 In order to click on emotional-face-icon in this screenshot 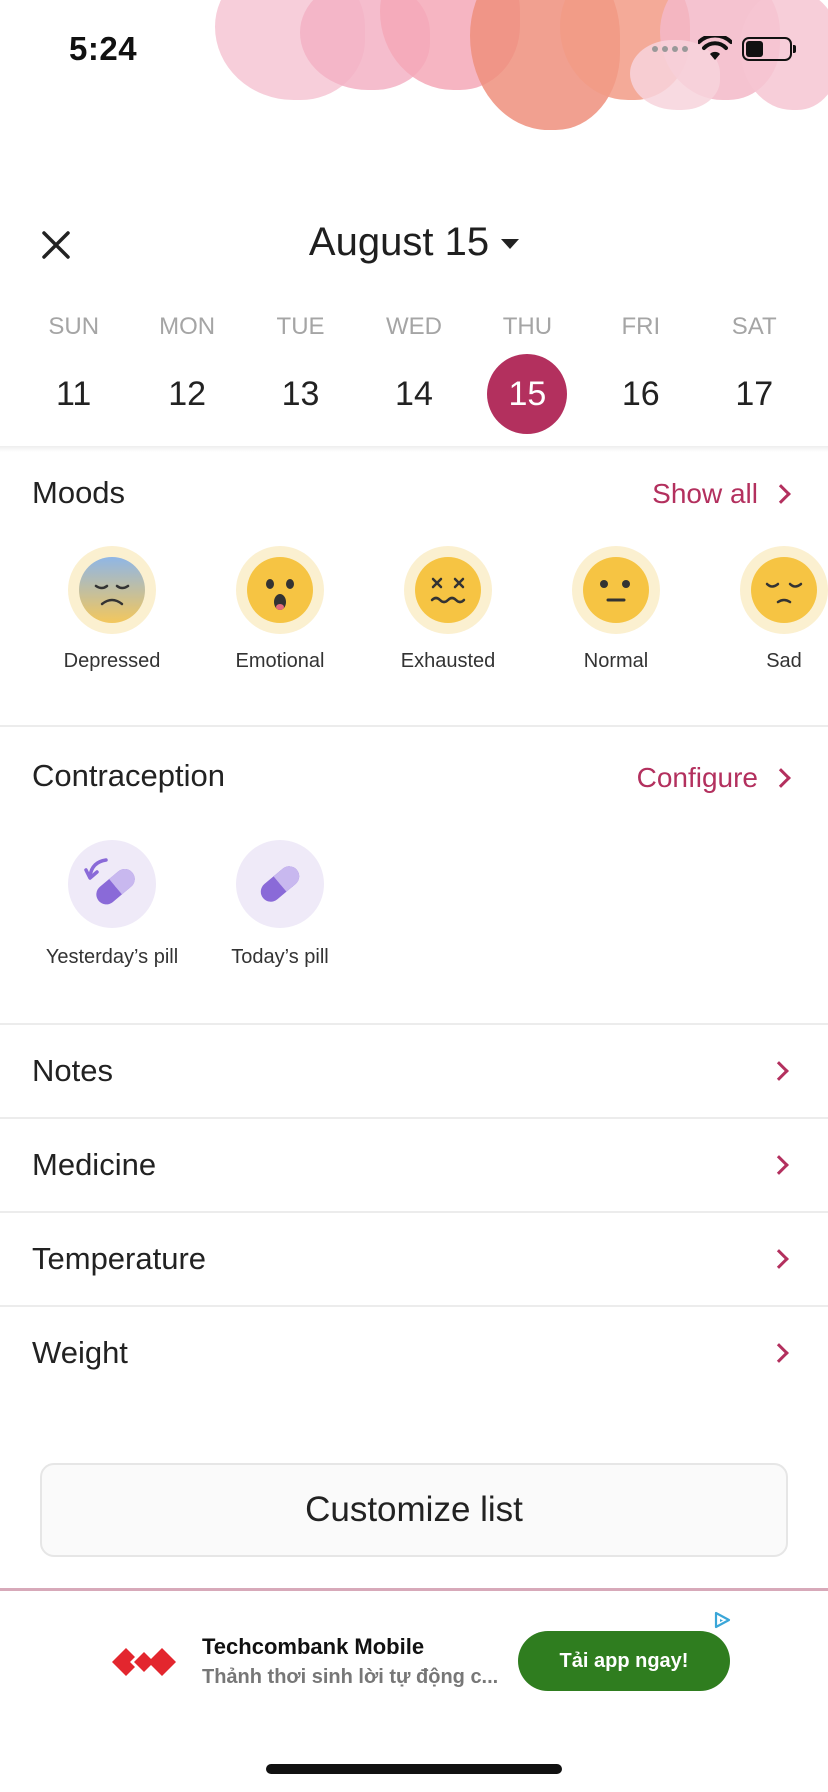, I will do `click(280, 590)`.